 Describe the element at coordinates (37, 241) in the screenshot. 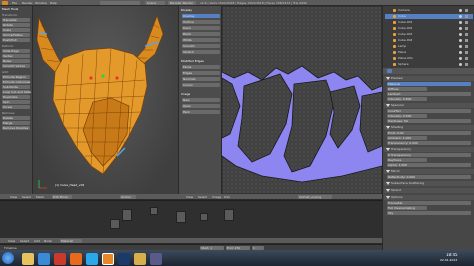

I see `node-menu-add: Add` at that location.